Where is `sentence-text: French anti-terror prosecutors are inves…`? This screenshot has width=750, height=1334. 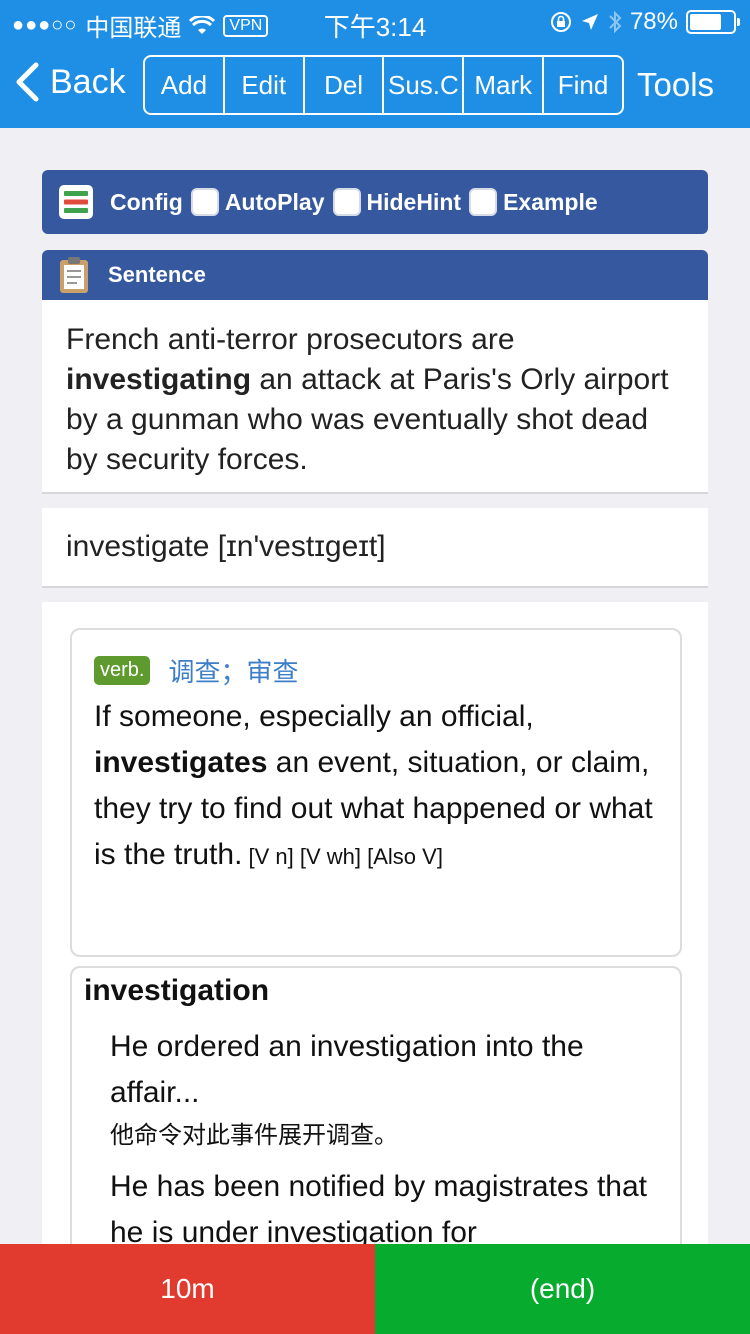
sentence-text: French anti-terror prosecutors are inves… is located at coordinates (377, 400).